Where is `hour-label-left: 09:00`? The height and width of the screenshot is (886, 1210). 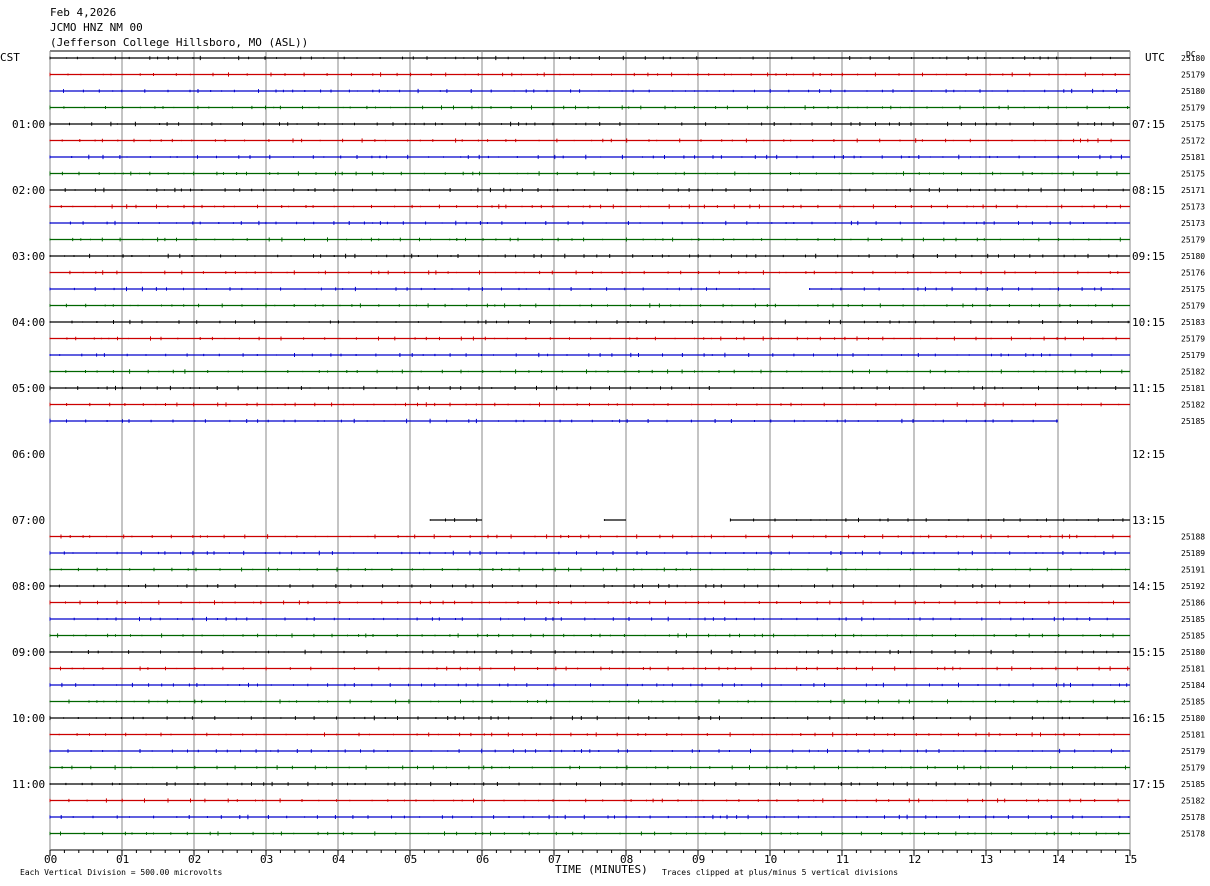
hour-label-left: 09:00 is located at coordinates (28, 652).